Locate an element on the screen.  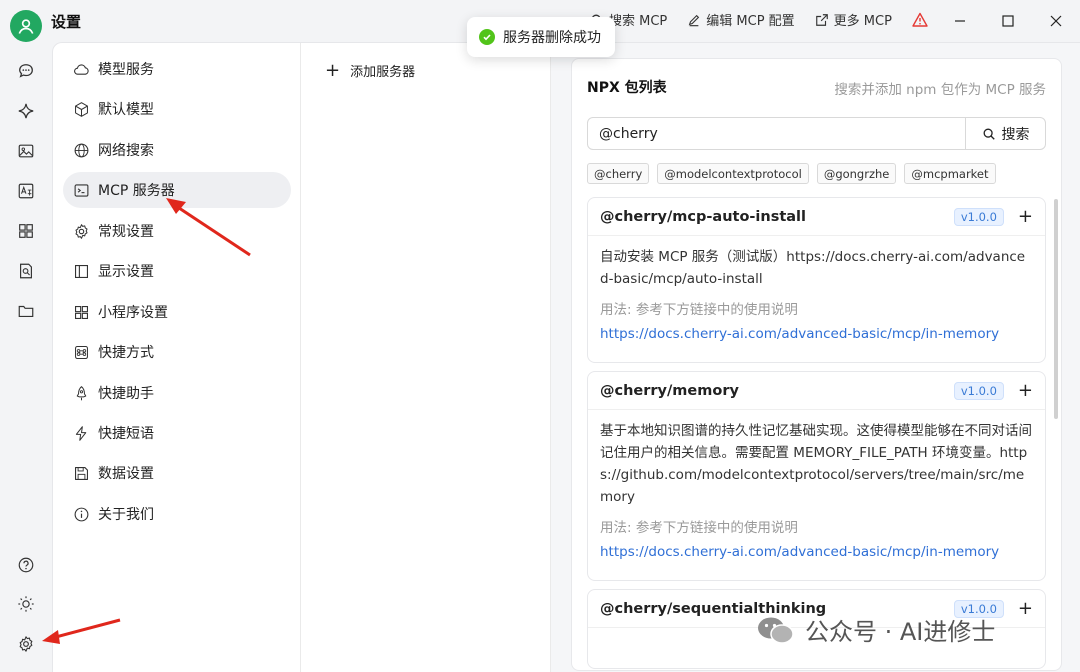
rail-files is located at coordinates (26, 311).